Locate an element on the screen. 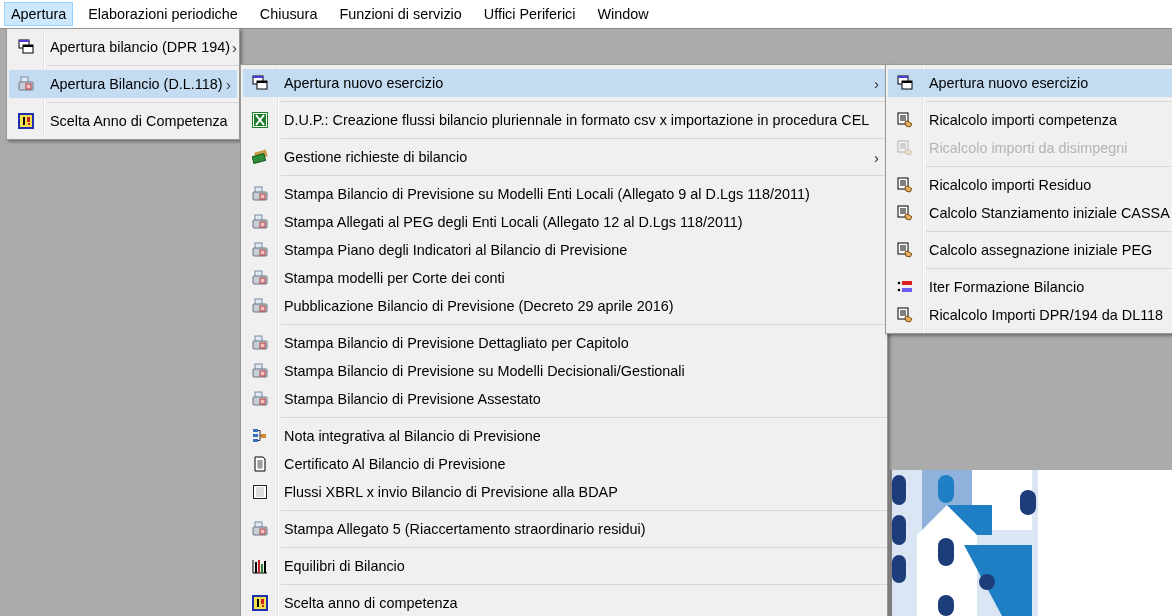 The height and width of the screenshot is (616, 1172). menu-item-label: D.U.P.: Creazione flussi bilancio pluriennale in formato csv x importazione in procedura CEL is located at coordinates (577, 120).